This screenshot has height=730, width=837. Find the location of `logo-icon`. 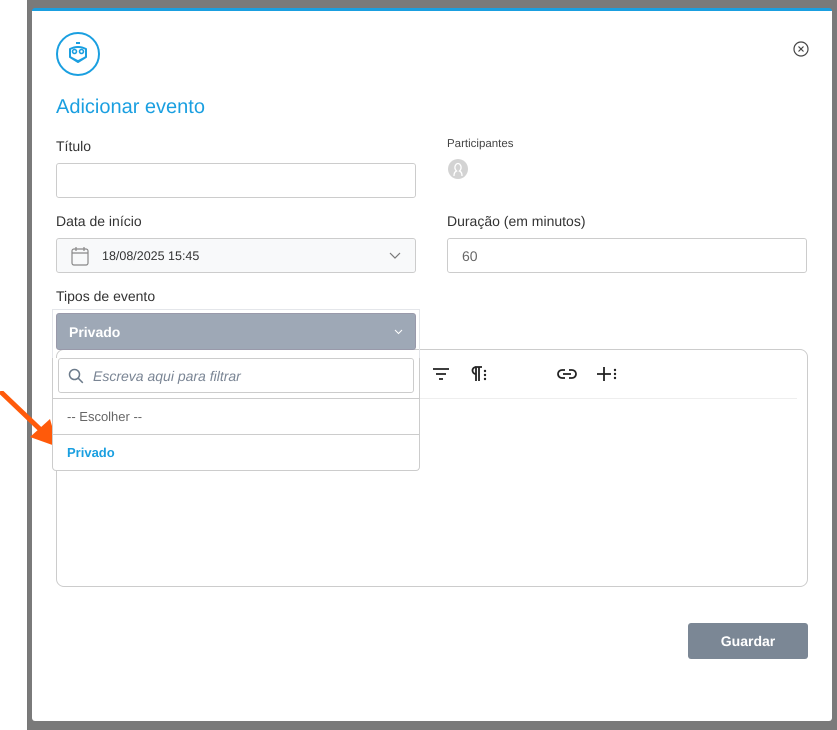

logo-icon is located at coordinates (78, 54).